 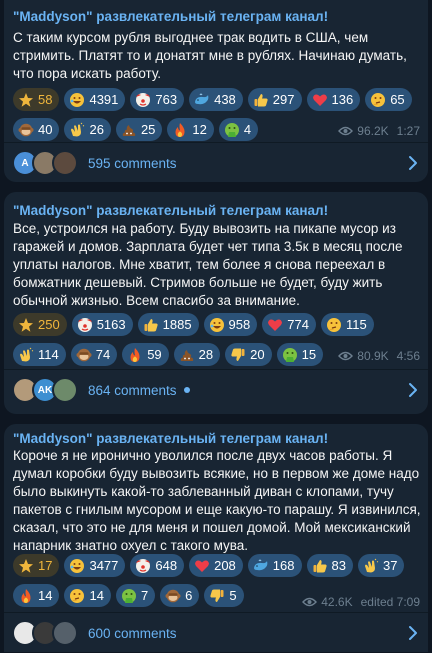 What do you see at coordinates (329, 565) in the screenshot?
I see `reaction-thumbs-up: 83` at bounding box center [329, 565].